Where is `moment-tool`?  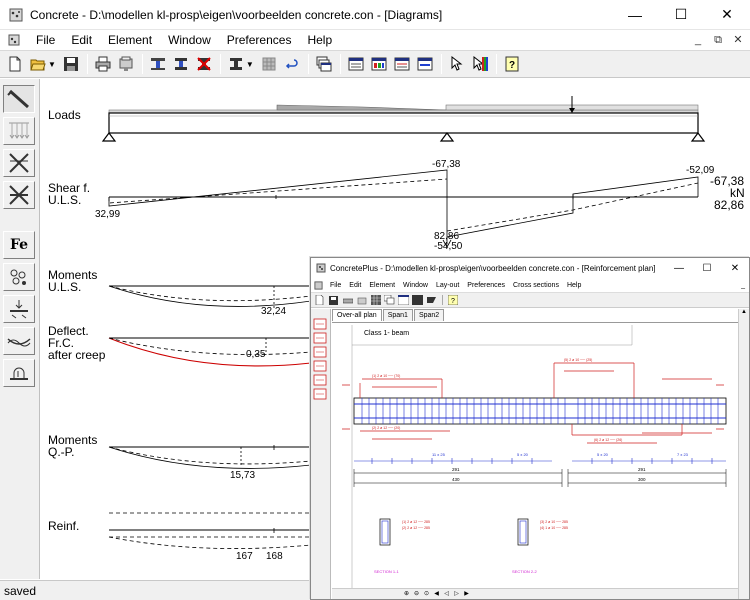 moment-tool is located at coordinates (19, 373).